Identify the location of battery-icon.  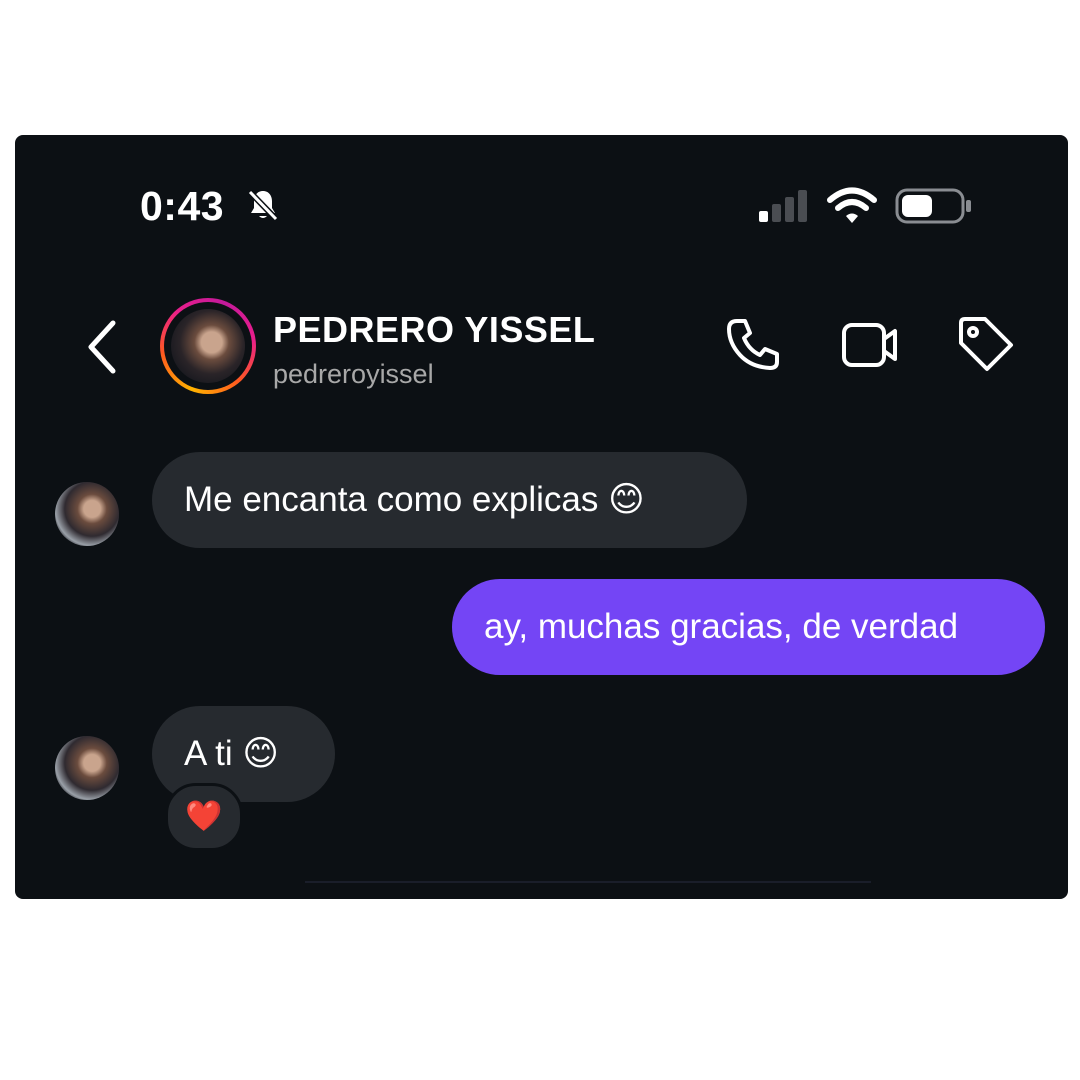
(934, 206).